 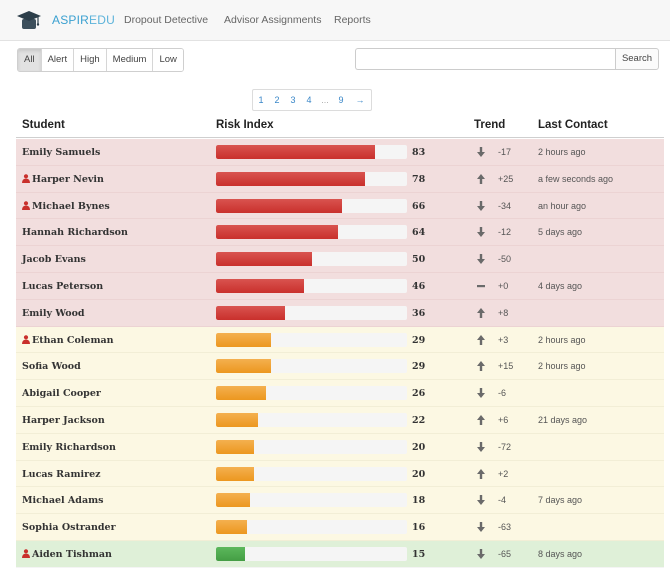 What do you see at coordinates (30, 60) in the screenshot?
I see `filter-all-button: All` at bounding box center [30, 60].